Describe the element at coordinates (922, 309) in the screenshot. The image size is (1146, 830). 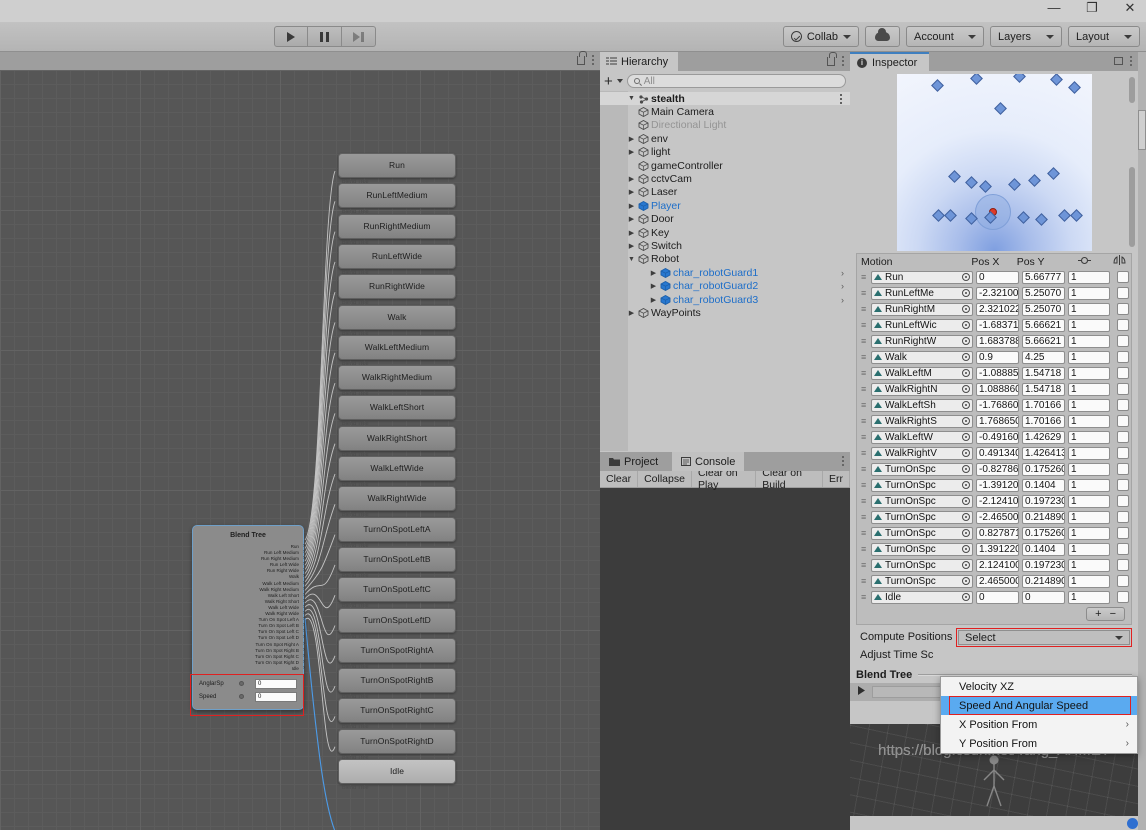
I see `motion-field: RunRightM` at that location.